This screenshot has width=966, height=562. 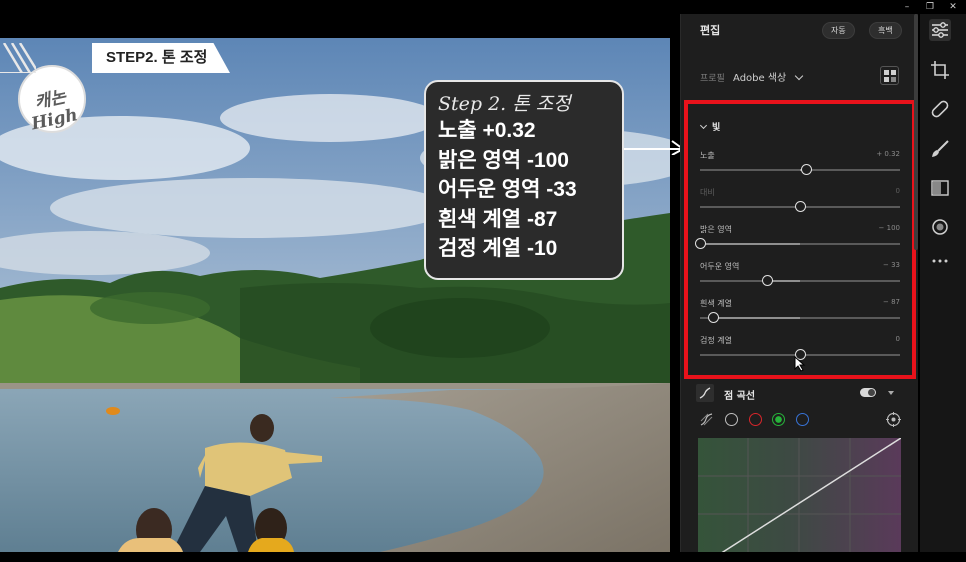 I want to click on slider-value: − 33, so click(x=891, y=265).